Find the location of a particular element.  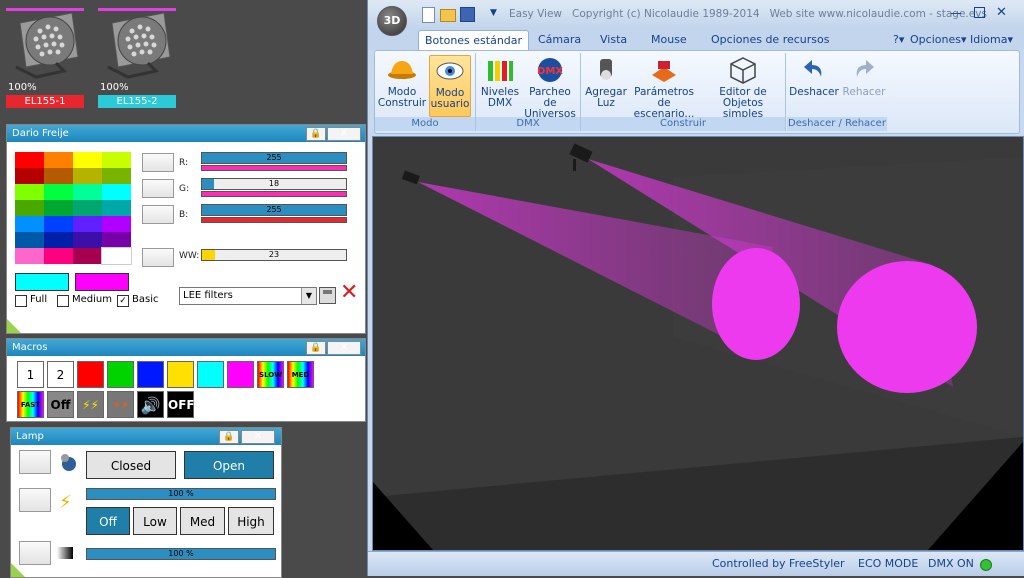

sound-icon: 🔊 is located at coordinates (150, 404).